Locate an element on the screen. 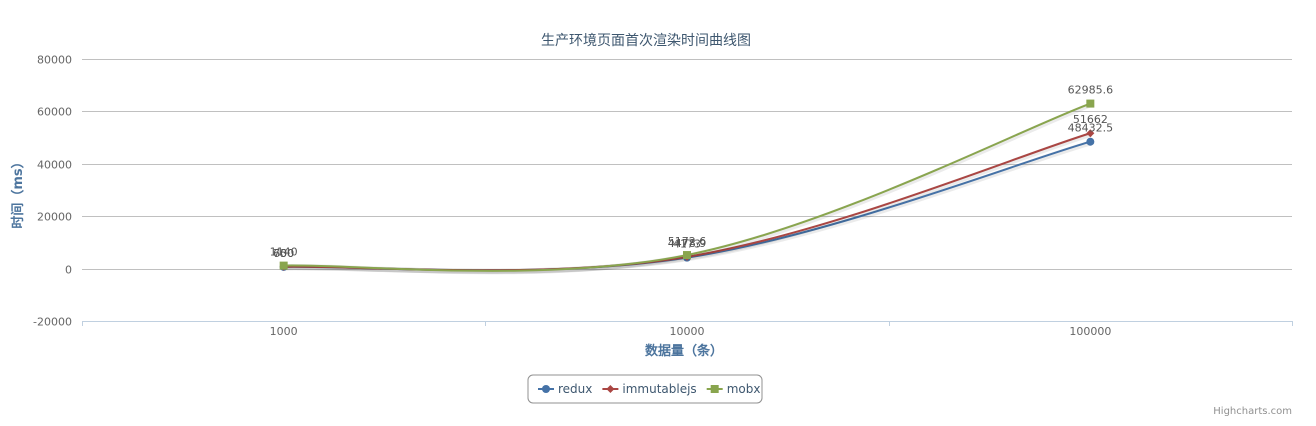  legend-label: immutablejs is located at coordinates (659, 389).